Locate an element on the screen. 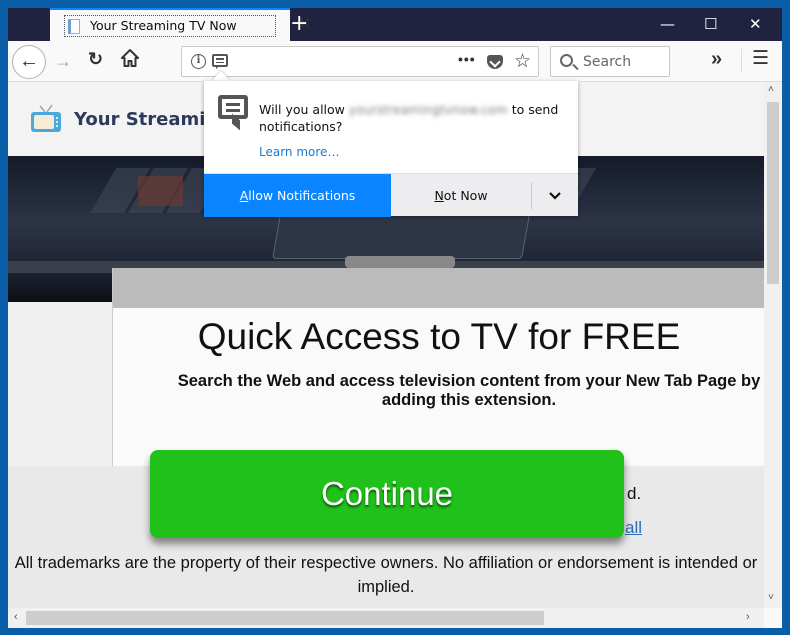 The height and width of the screenshot is (635, 790). horizontal-scroll-thumb is located at coordinates (285, 618).